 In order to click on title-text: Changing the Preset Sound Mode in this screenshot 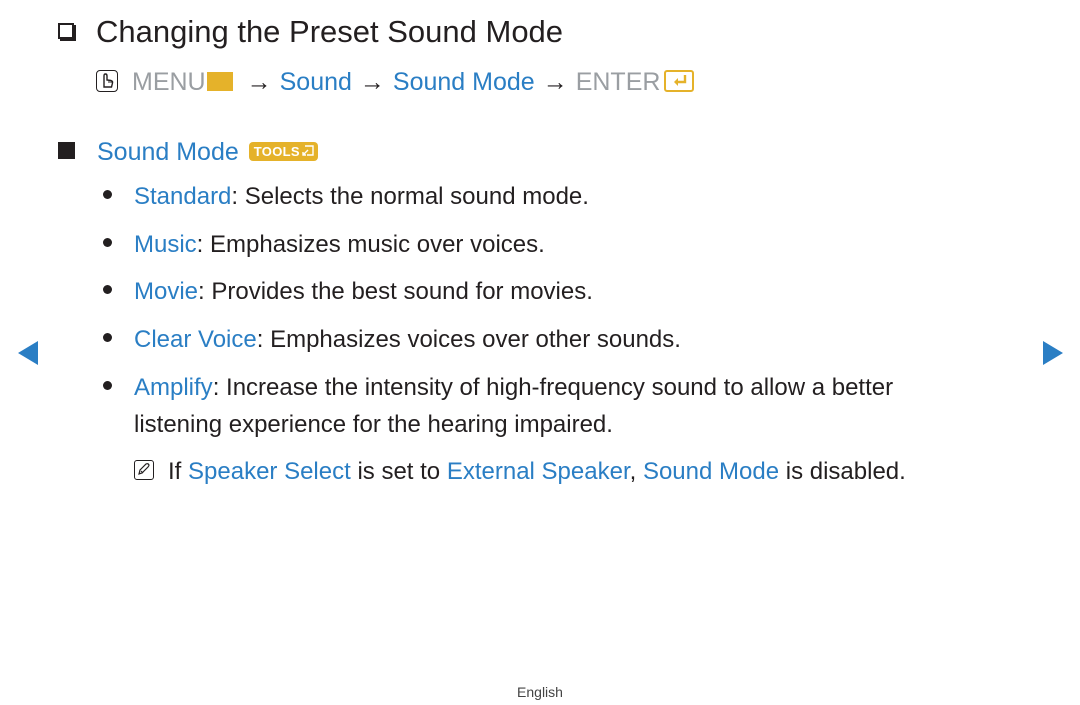, I will do `click(330, 31)`.